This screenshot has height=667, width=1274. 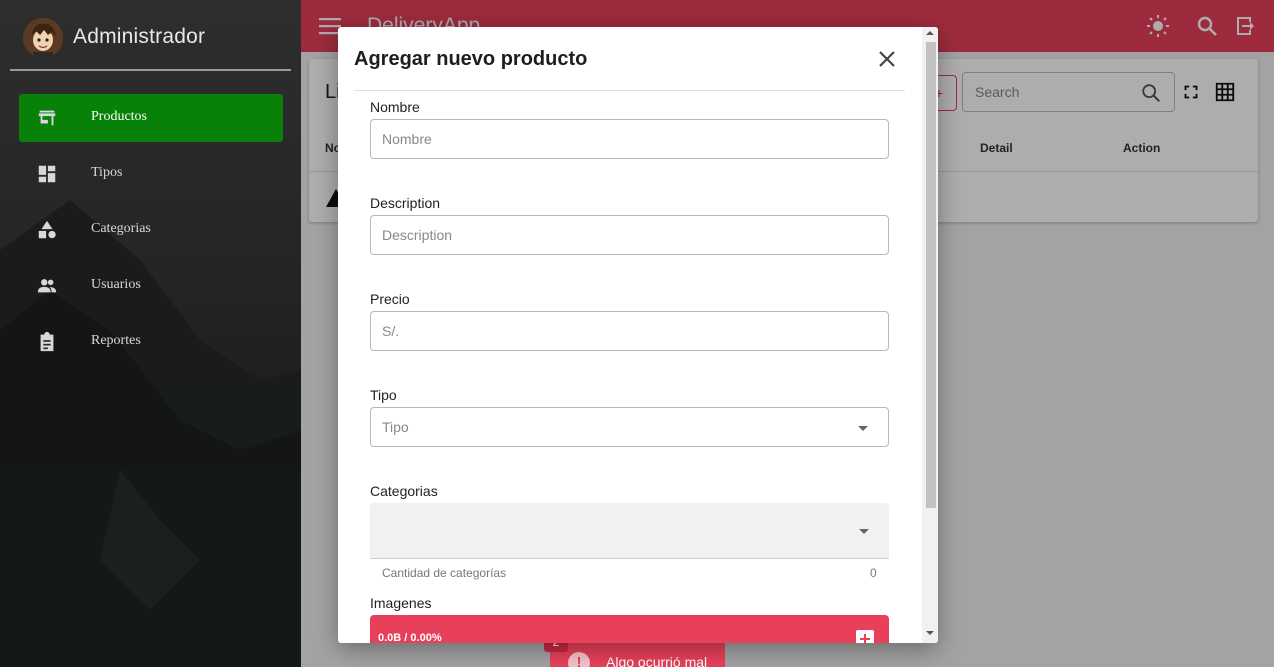 I want to click on sidebar-header: Administrador, so click(x=150, y=35).